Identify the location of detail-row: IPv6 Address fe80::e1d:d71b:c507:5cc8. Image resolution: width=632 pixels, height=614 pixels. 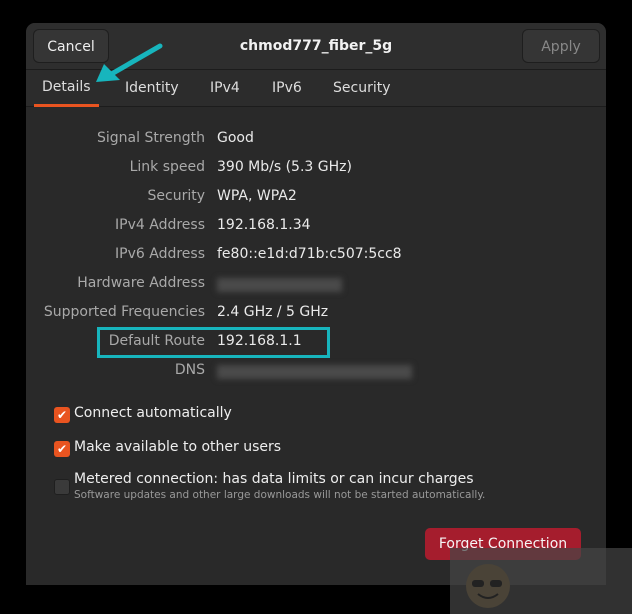
(316, 256).